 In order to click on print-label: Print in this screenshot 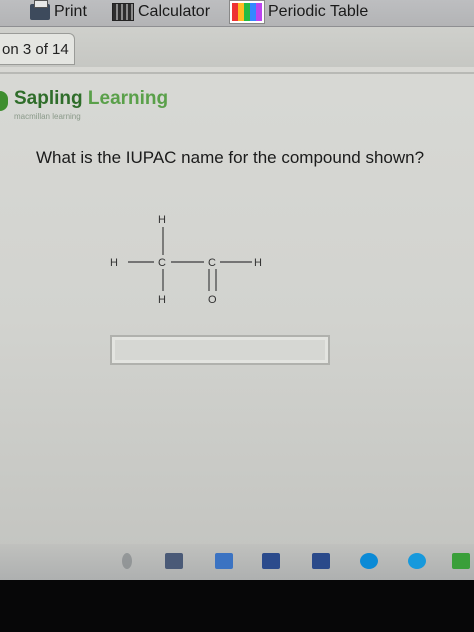, I will do `click(70, 11)`.